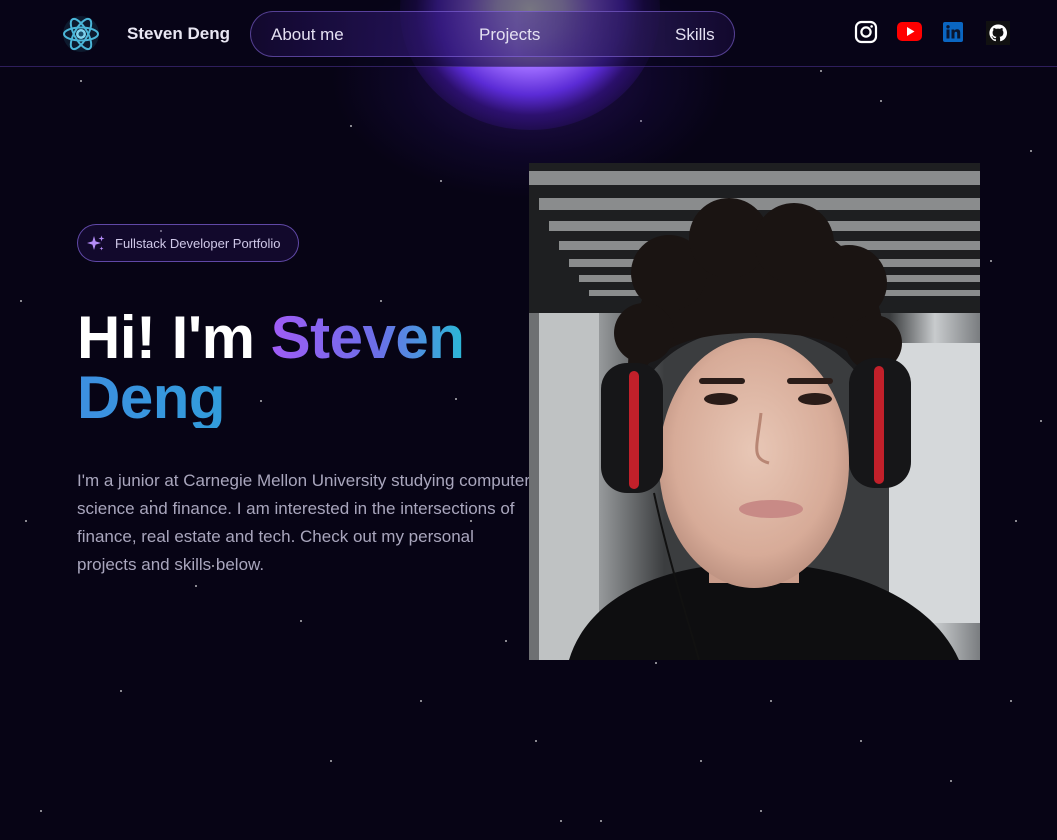 Image resolution: width=1057 pixels, height=840 pixels. I want to click on hero-name-last: Deng, so click(270, 398).